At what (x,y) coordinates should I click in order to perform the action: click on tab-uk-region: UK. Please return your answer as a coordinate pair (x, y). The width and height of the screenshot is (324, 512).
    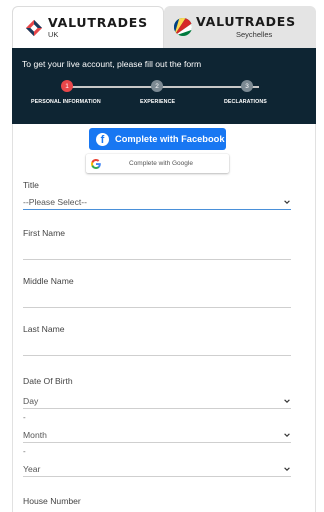
    Looking at the image, I should click on (53, 34).